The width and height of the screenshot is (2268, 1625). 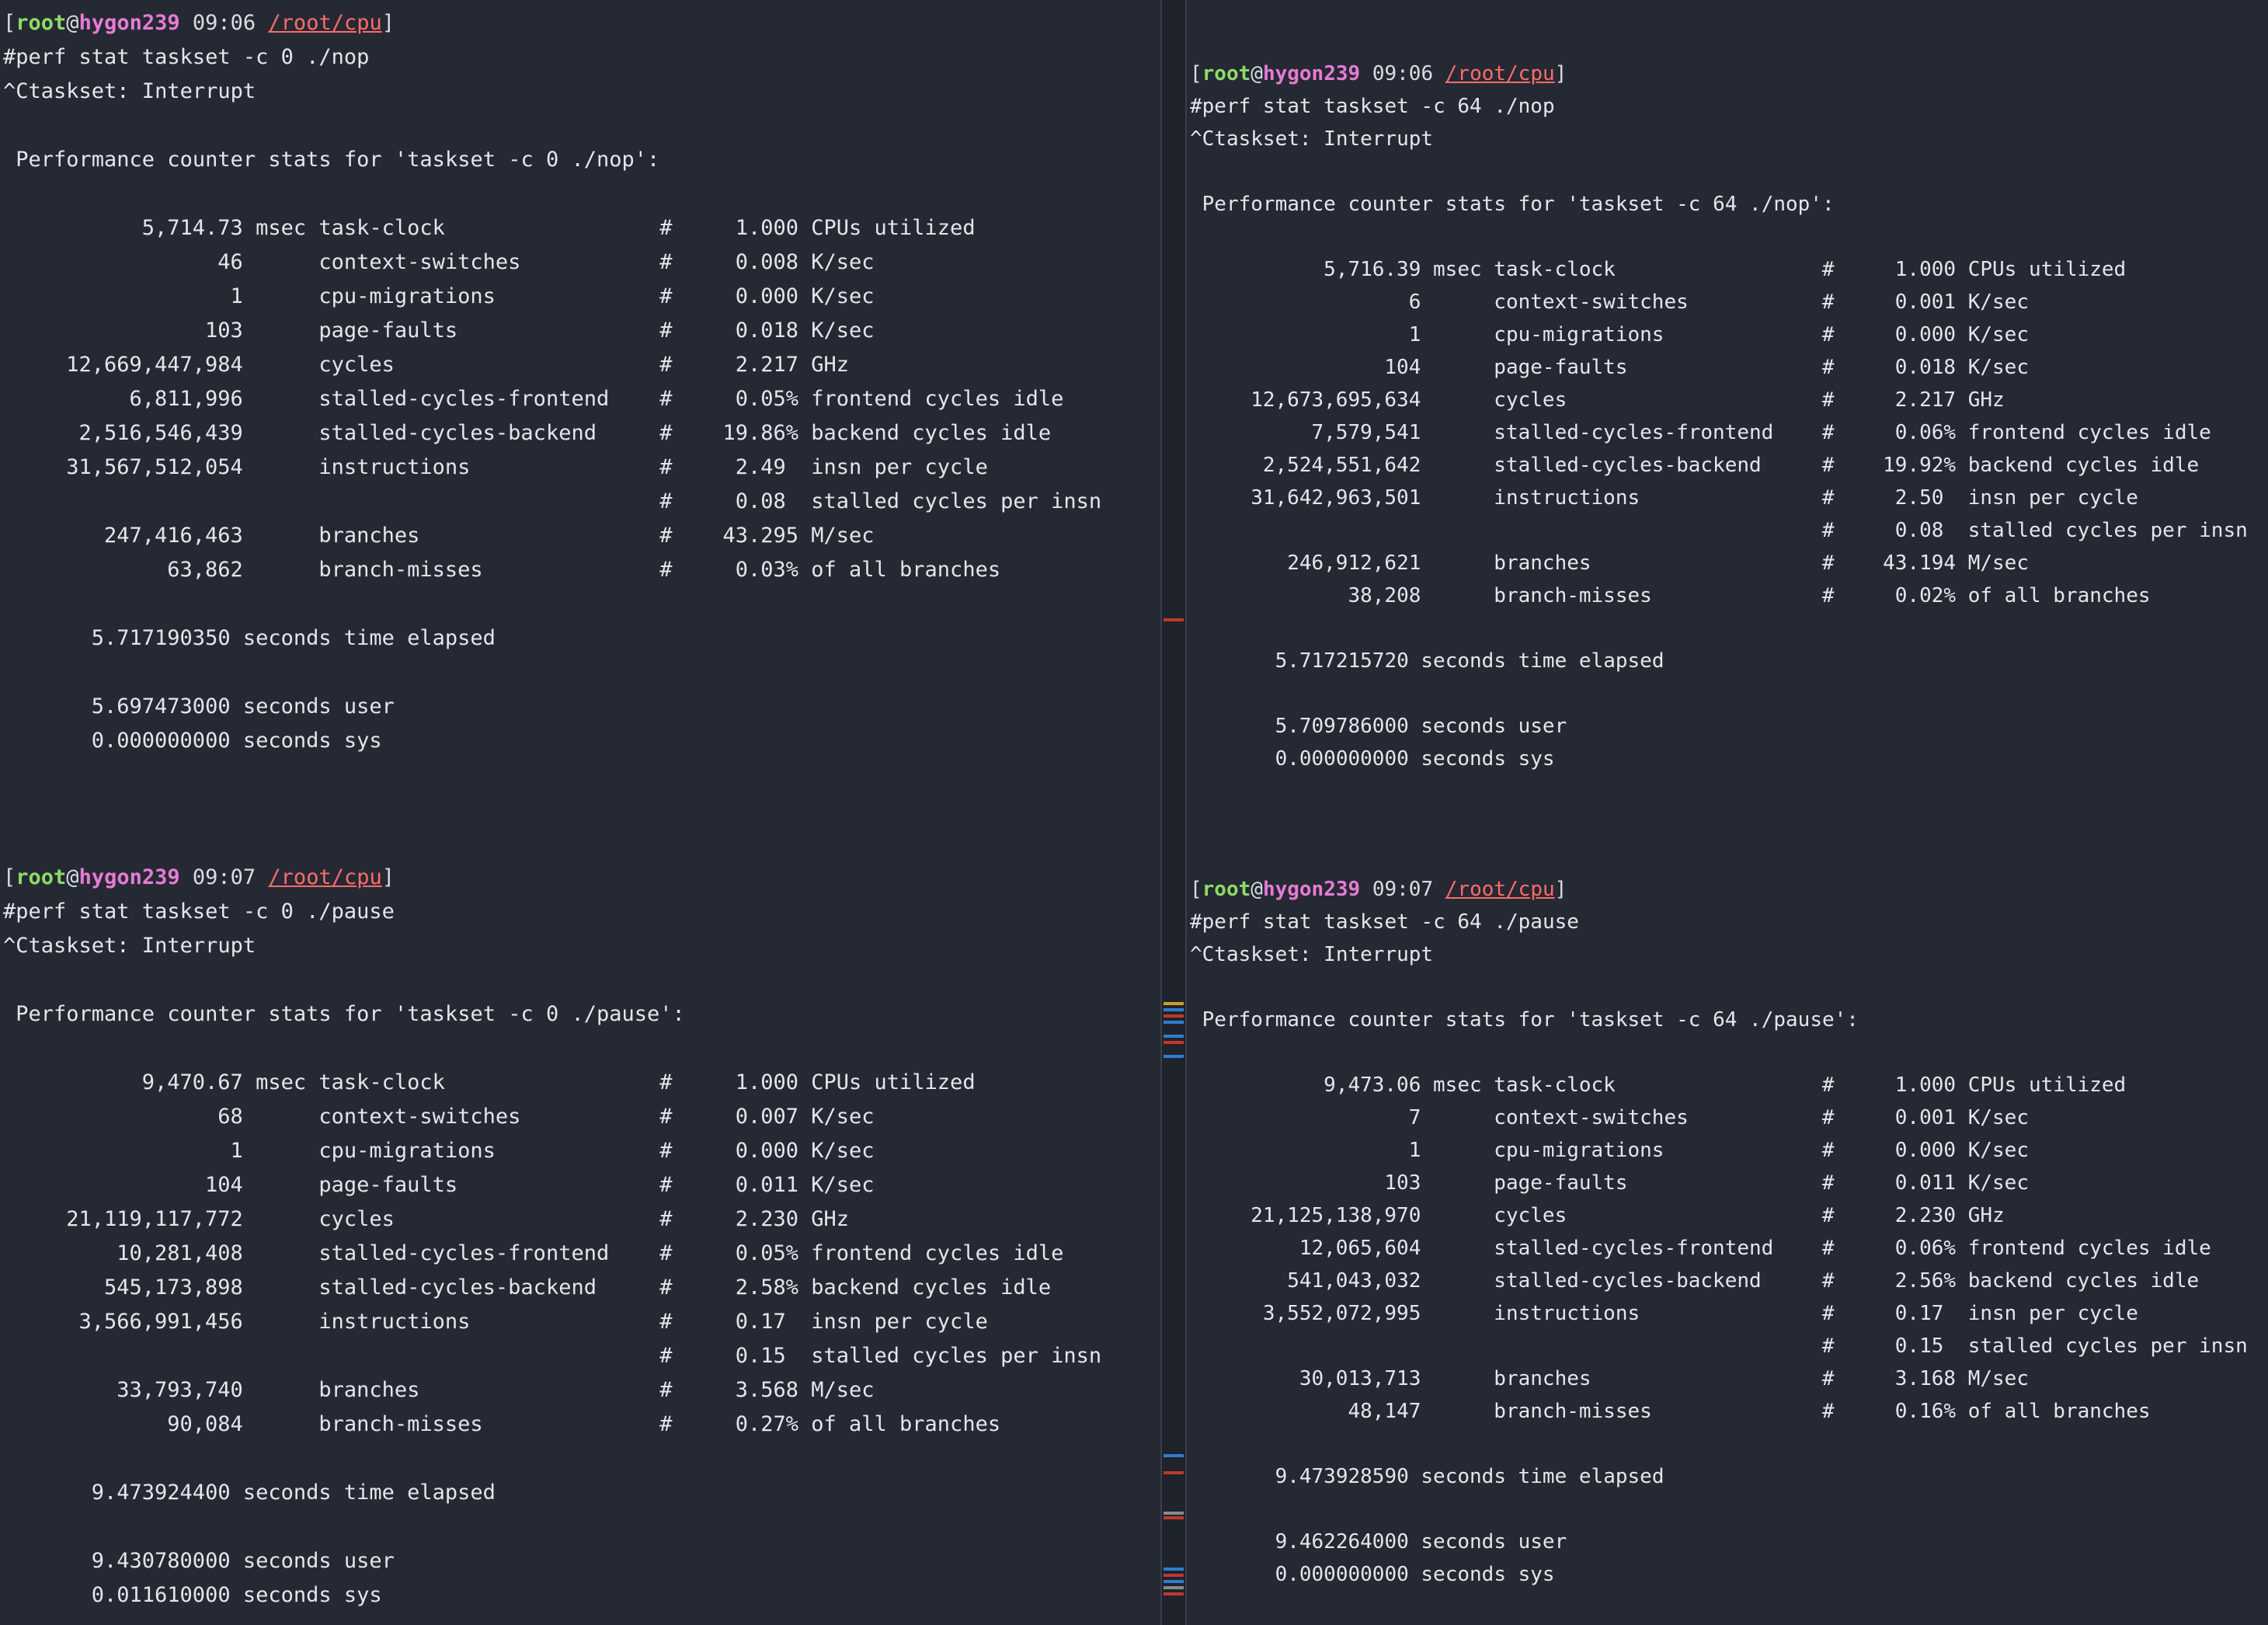 What do you see at coordinates (173, 1287) in the screenshot?
I see `stat-value: 545,173,898` at bounding box center [173, 1287].